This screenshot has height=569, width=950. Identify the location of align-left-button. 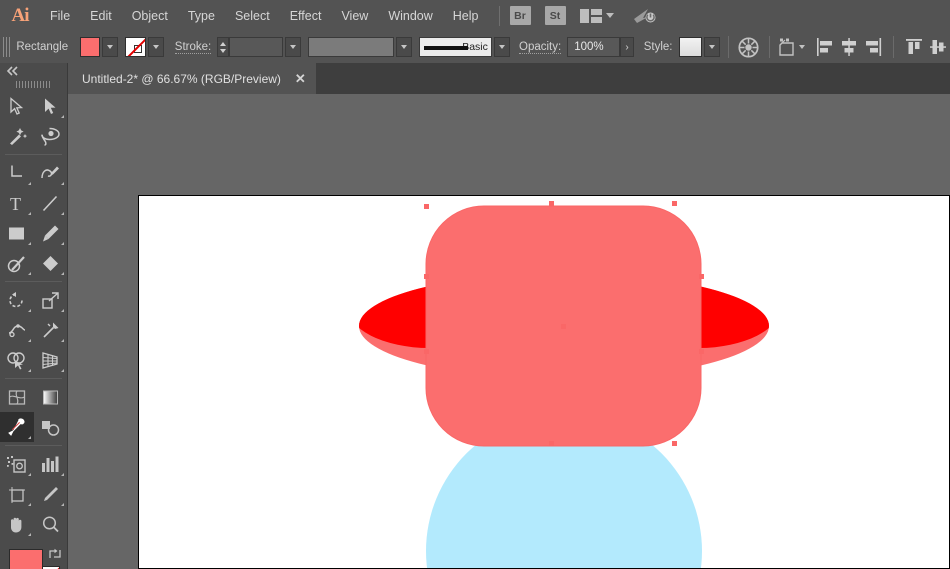
(825, 47).